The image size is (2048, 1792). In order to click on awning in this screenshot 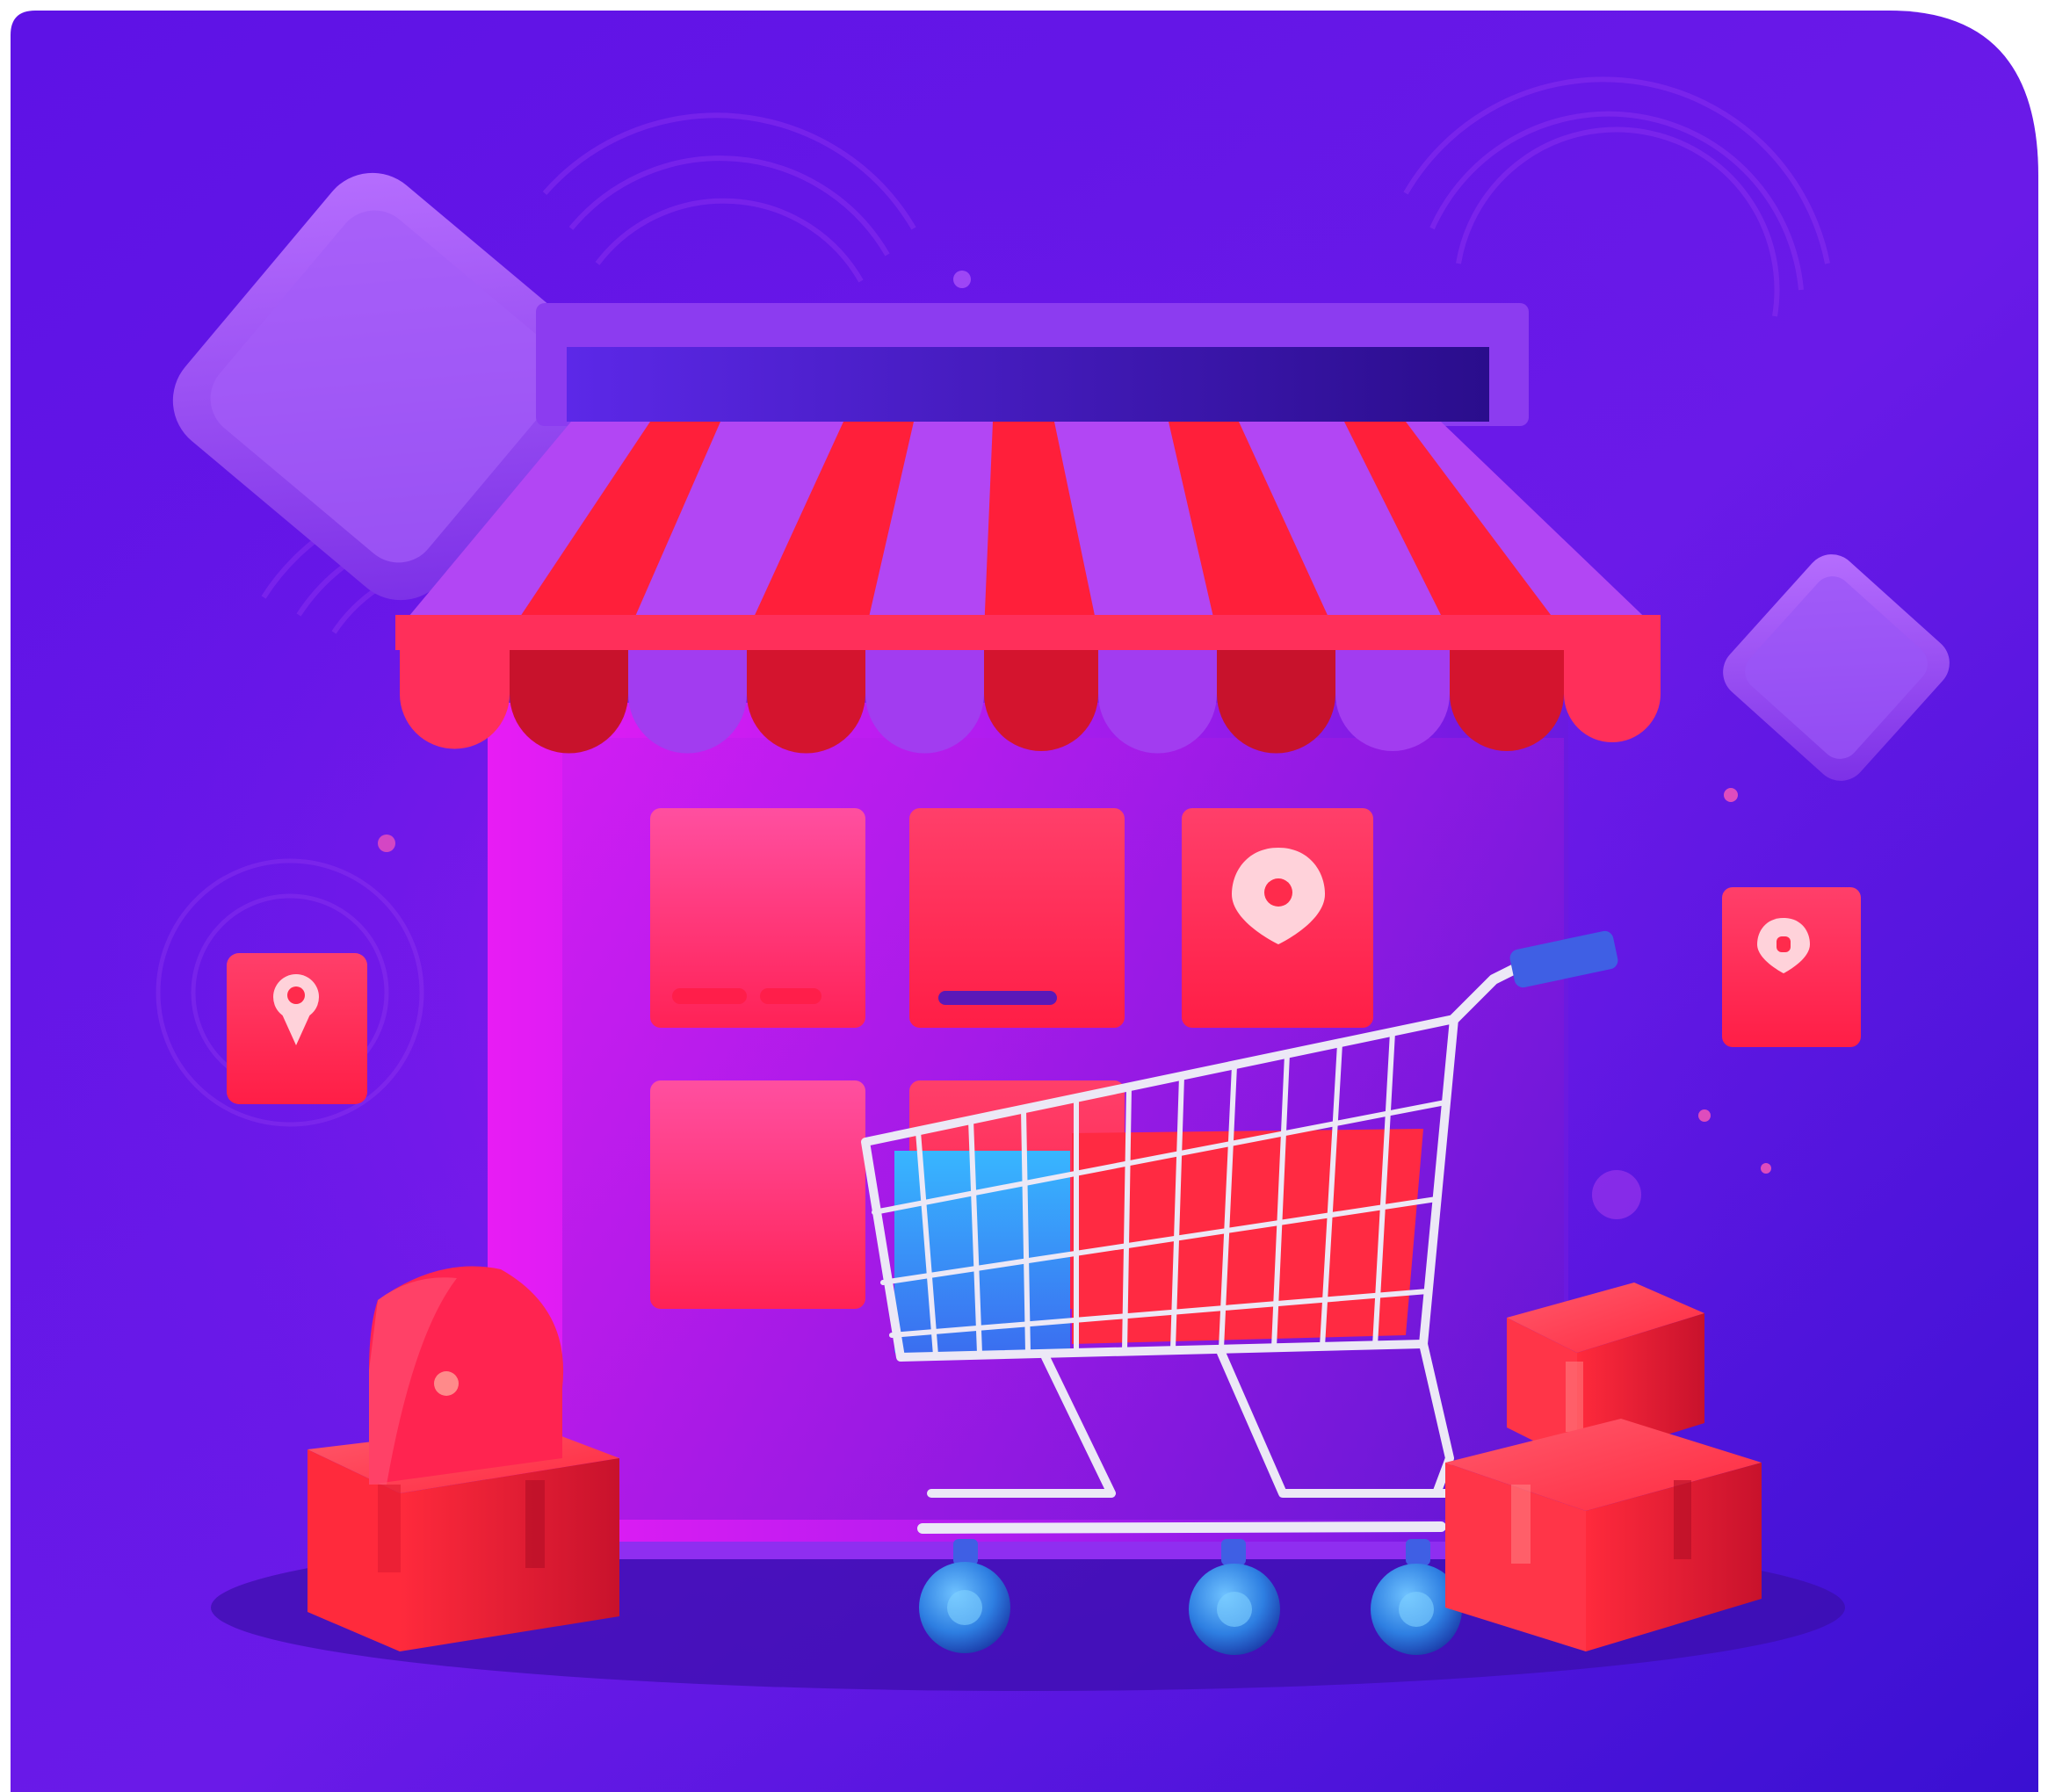, I will do `click(1028, 536)`.